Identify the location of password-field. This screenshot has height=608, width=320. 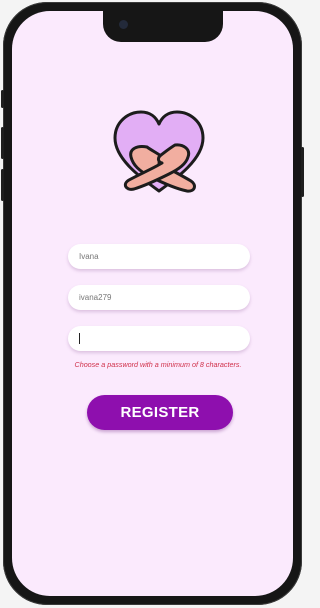
(159, 338).